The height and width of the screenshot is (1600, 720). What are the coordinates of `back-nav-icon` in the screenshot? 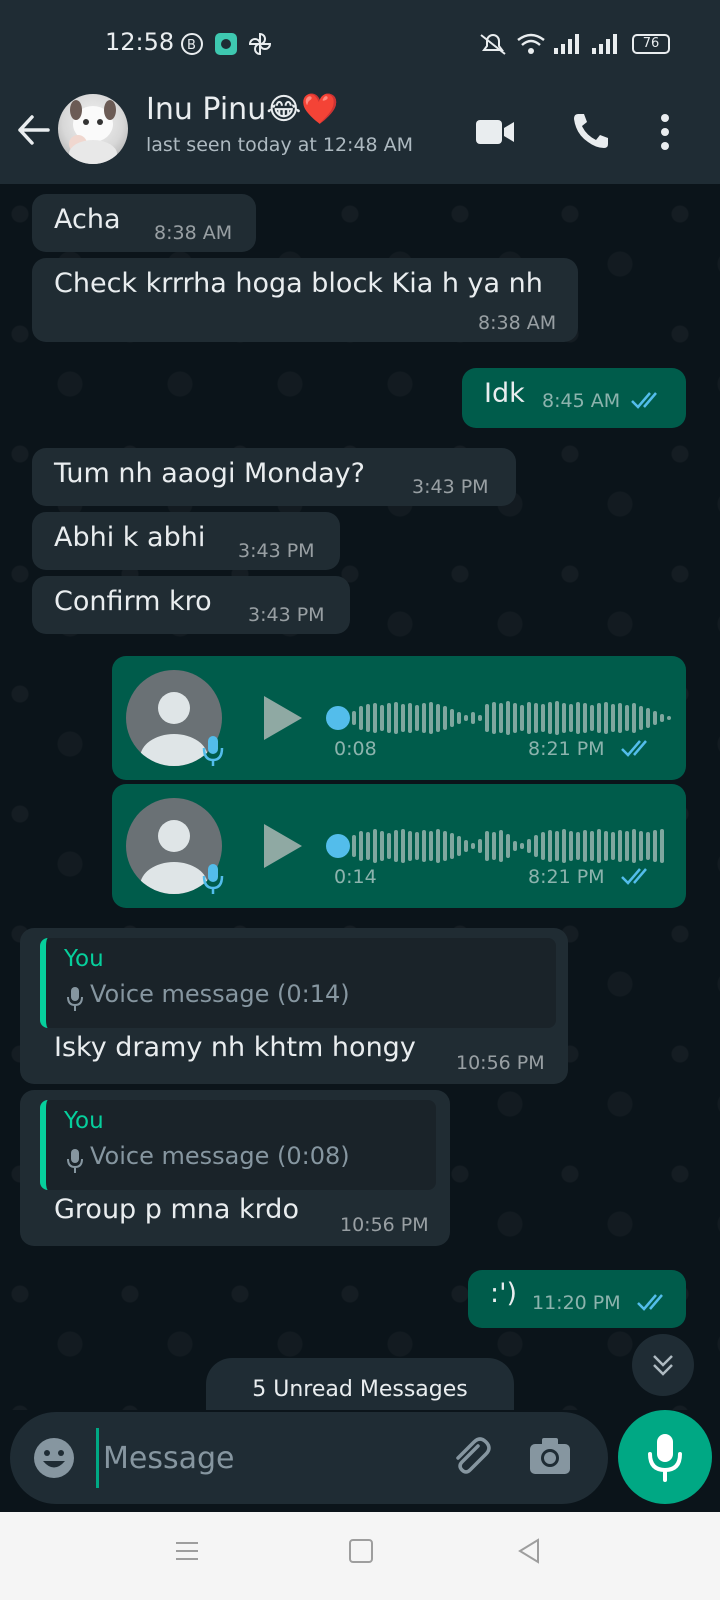 It's located at (529, 1551).